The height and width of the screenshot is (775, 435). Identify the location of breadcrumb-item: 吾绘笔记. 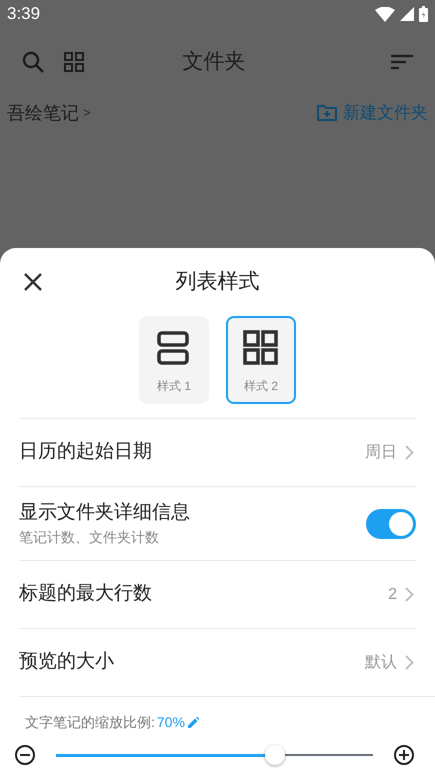
(43, 113).